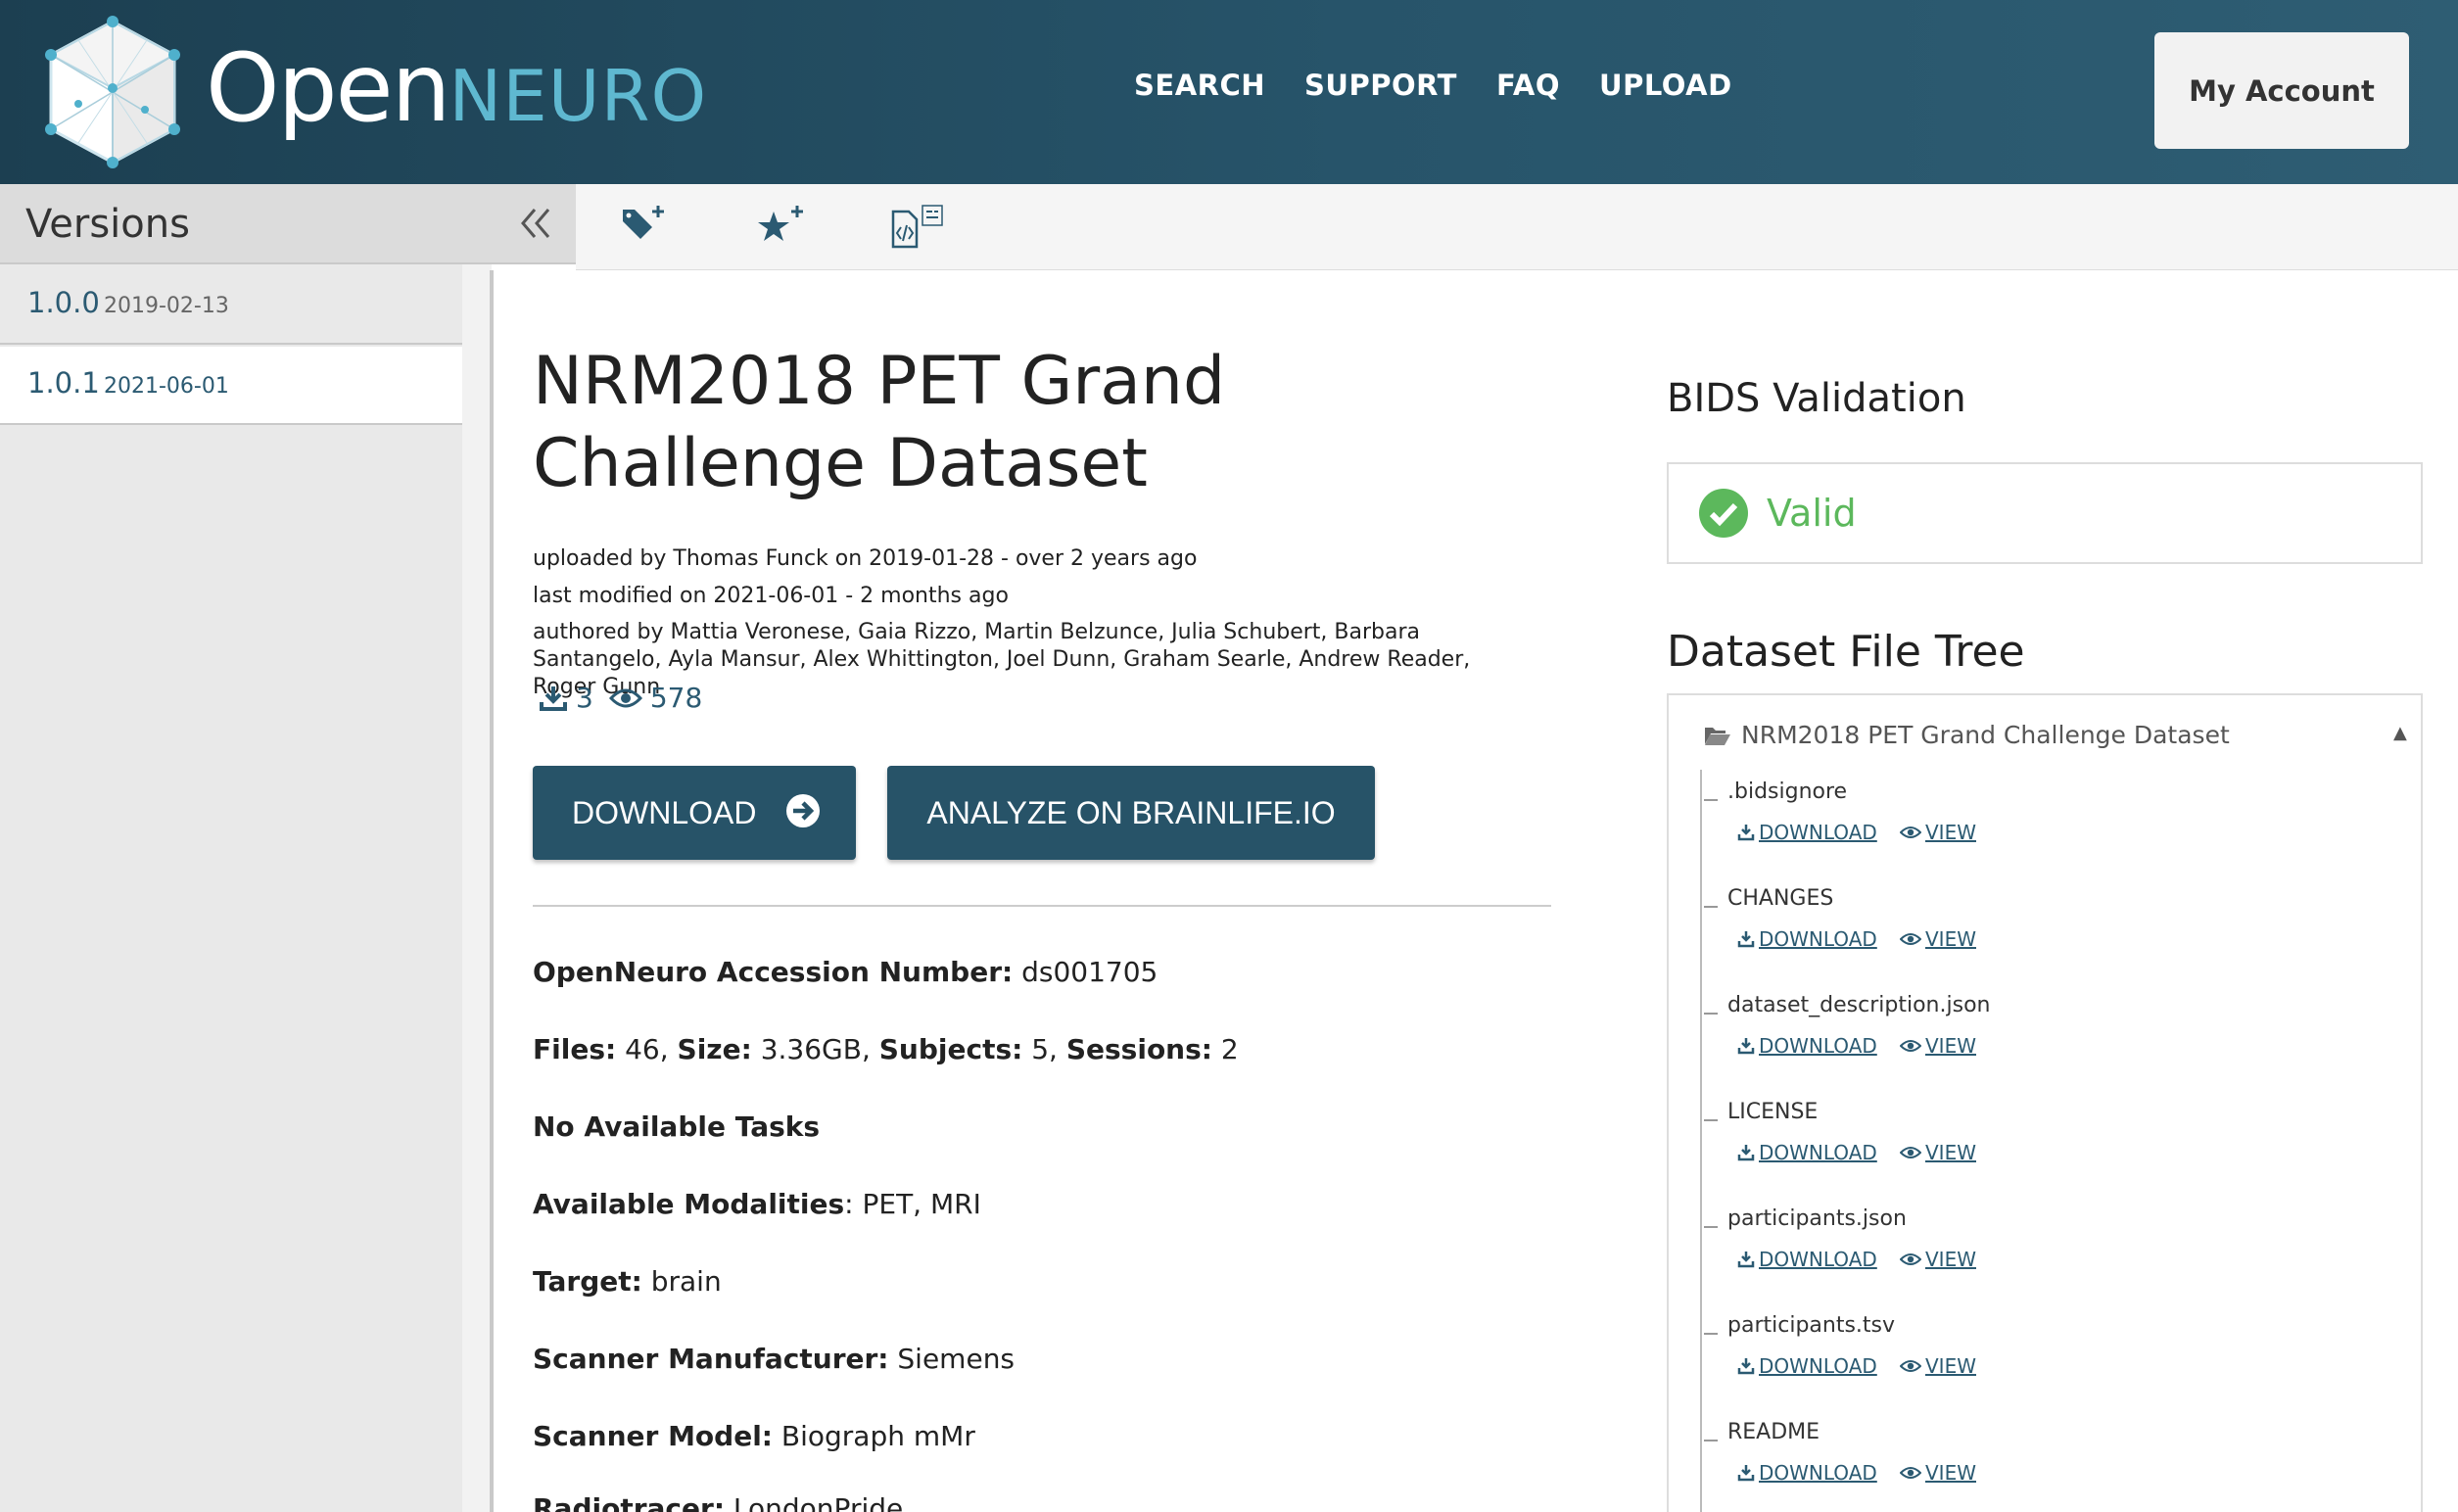  I want to click on view-count-icon, so click(625, 698).